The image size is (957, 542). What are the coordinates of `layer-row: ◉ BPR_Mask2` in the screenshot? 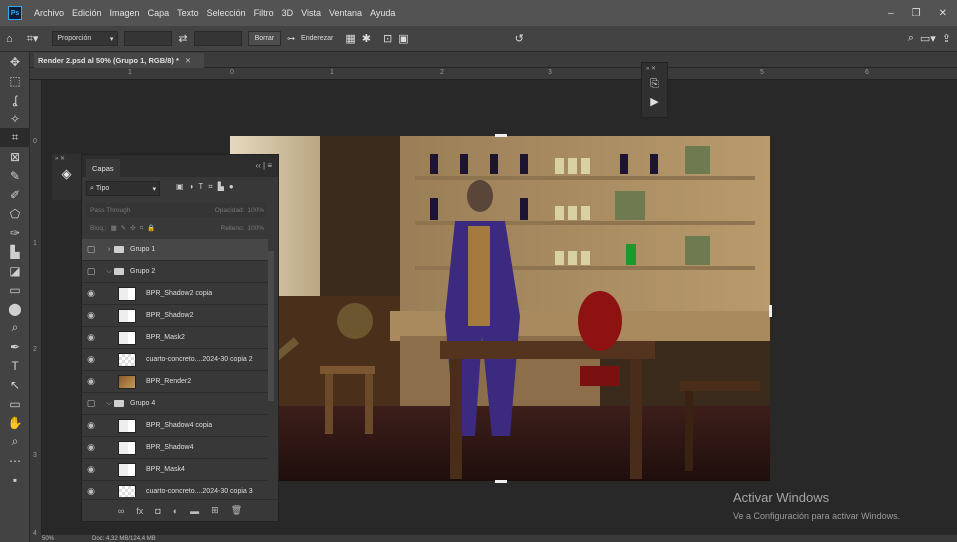 It's located at (175, 338).